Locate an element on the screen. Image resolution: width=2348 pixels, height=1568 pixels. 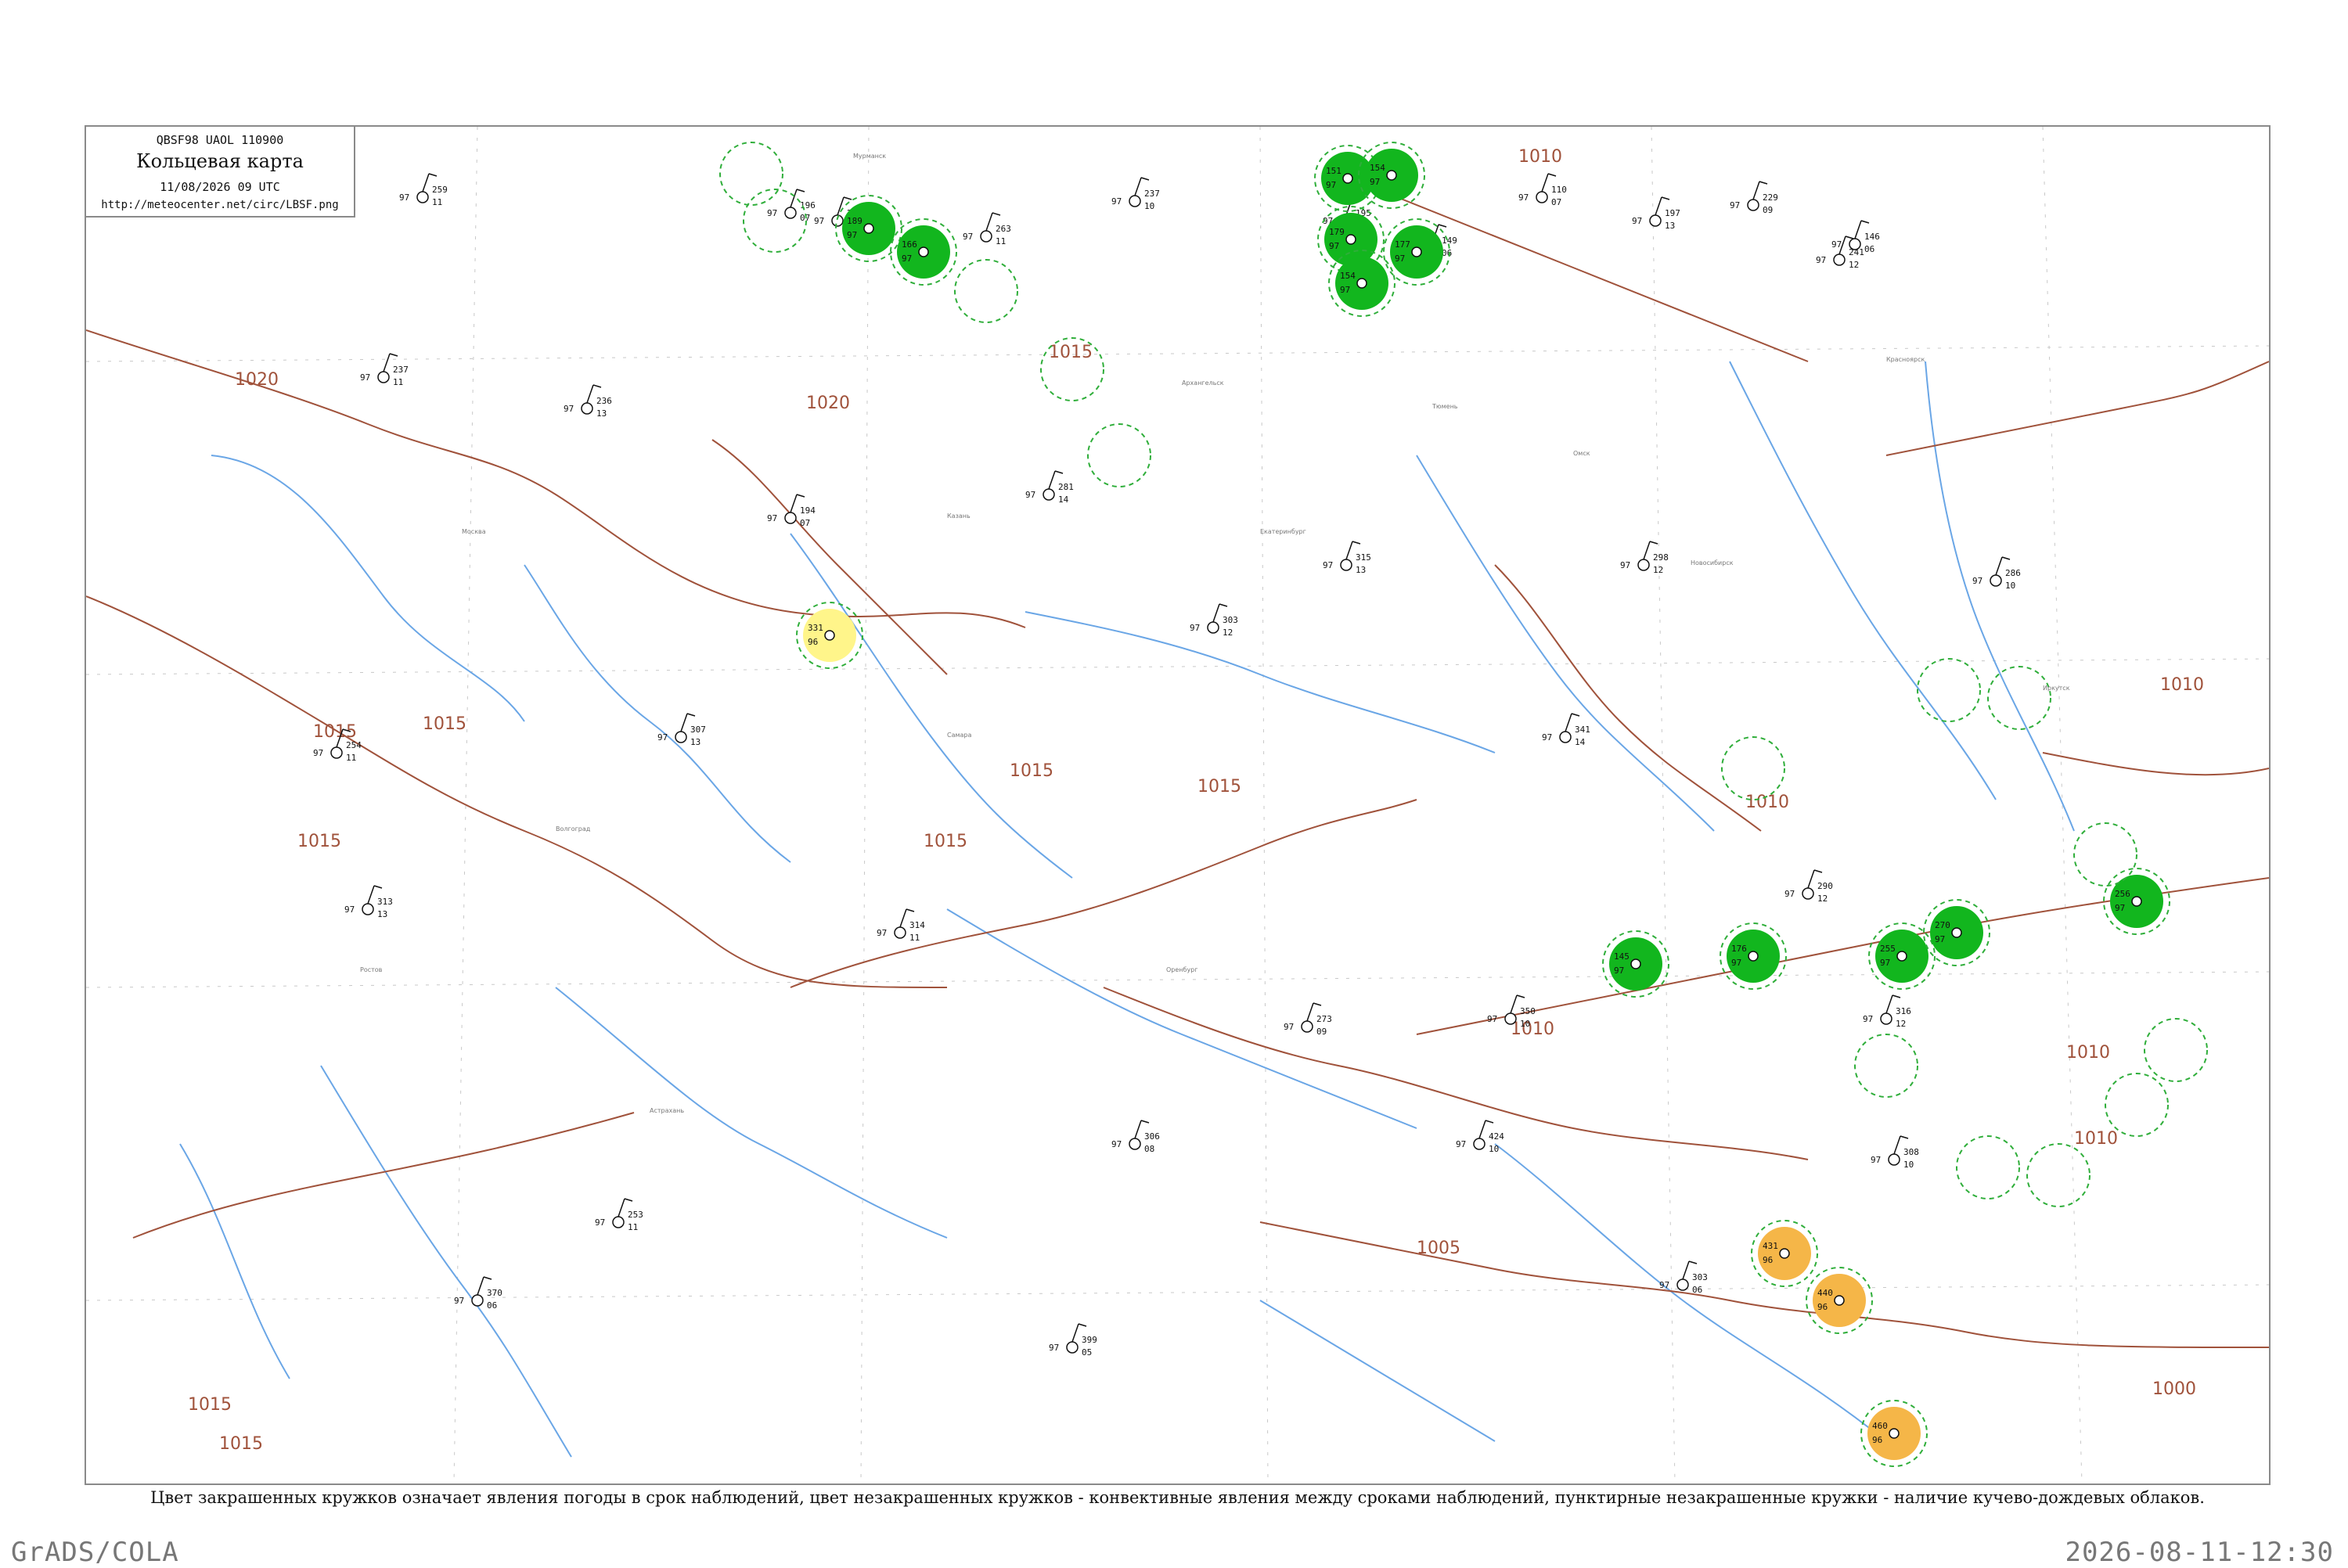
station-pressure: 303 is located at coordinates (1230, 620).